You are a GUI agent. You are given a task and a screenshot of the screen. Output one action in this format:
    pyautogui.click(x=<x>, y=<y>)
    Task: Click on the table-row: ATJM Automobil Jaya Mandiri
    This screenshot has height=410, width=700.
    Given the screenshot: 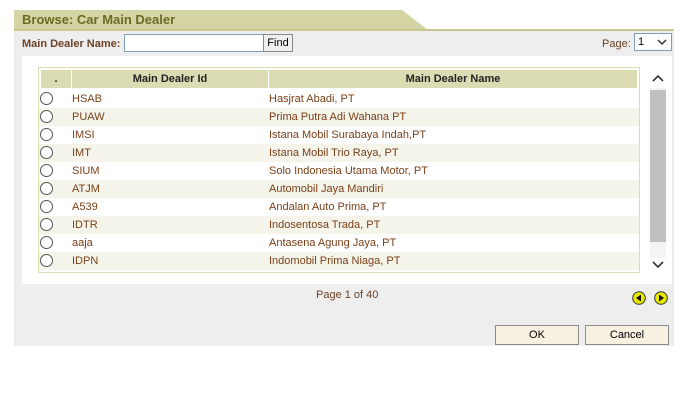 What is the action you would take?
    pyautogui.click(x=339, y=189)
    